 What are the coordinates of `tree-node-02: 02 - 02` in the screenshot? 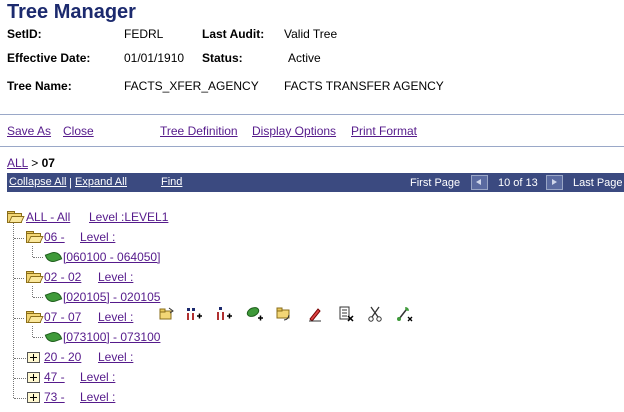 It's located at (62, 277).